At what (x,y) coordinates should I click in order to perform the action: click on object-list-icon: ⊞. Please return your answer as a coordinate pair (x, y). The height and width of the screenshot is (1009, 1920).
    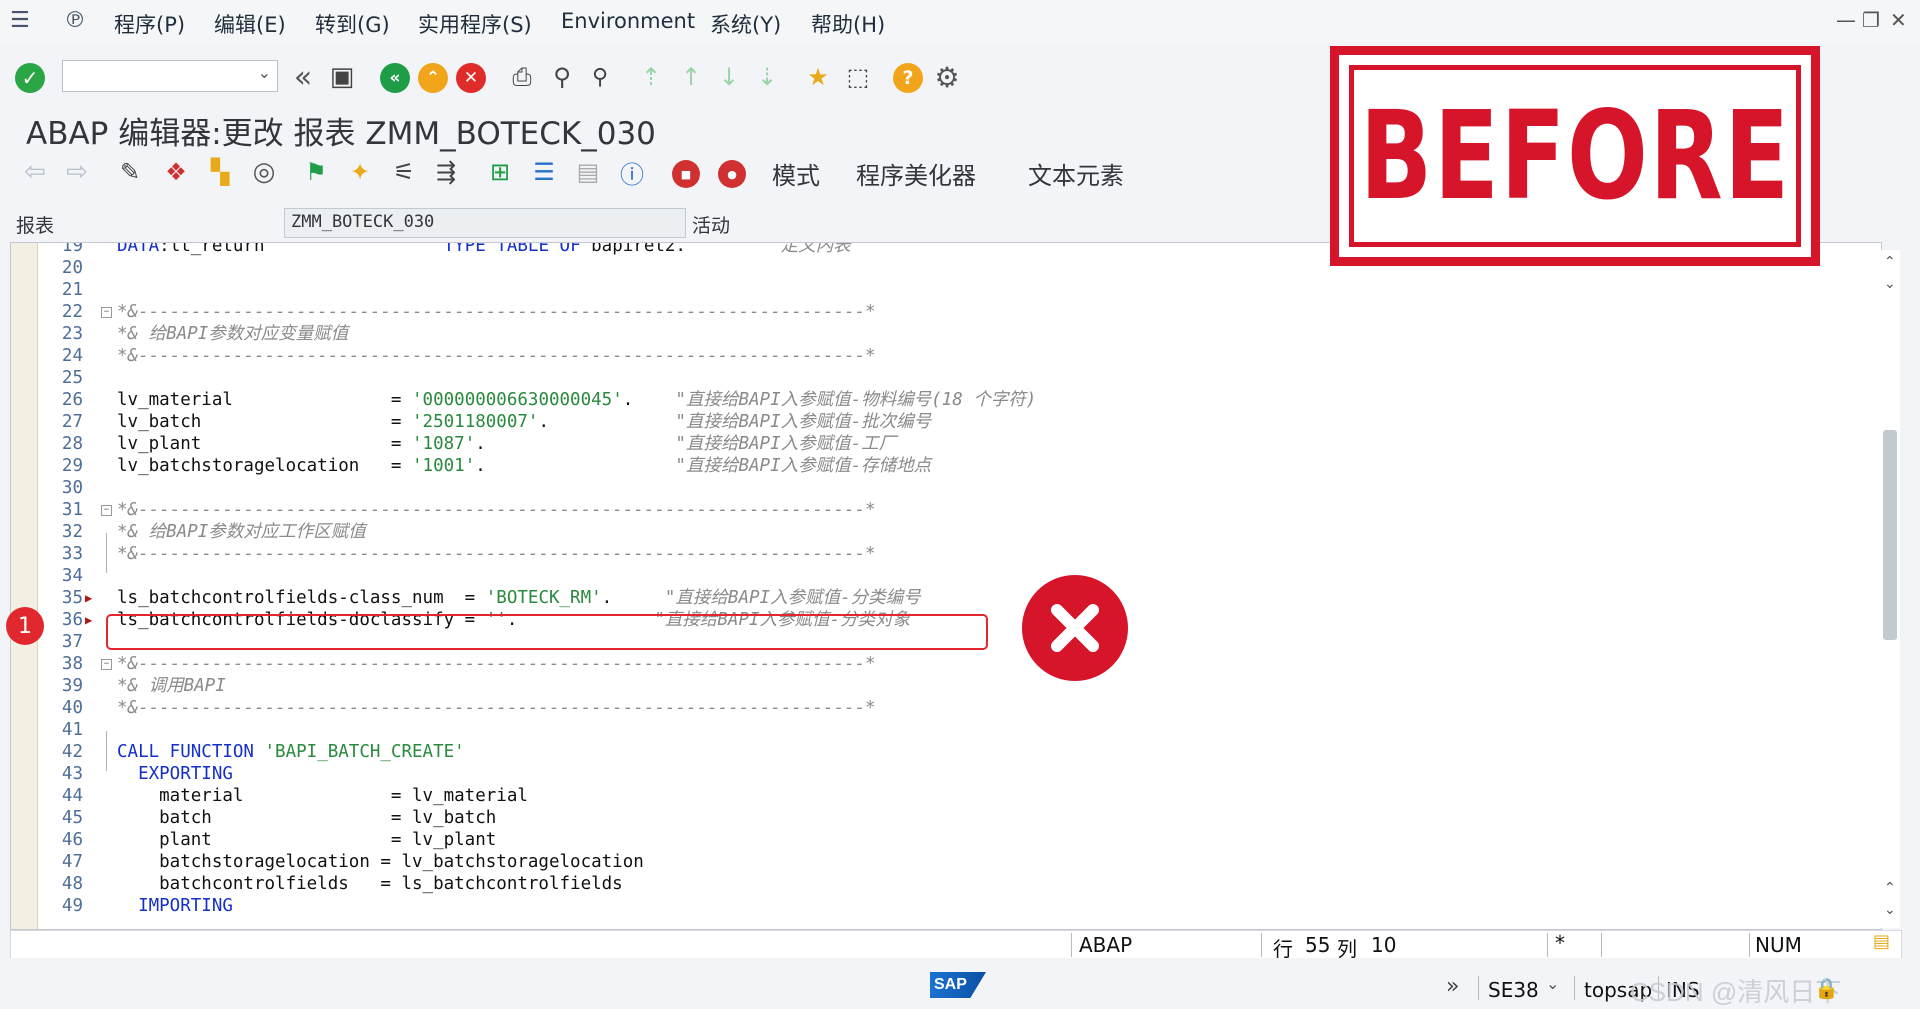
    Looking at the image, I should click on (500, 172).